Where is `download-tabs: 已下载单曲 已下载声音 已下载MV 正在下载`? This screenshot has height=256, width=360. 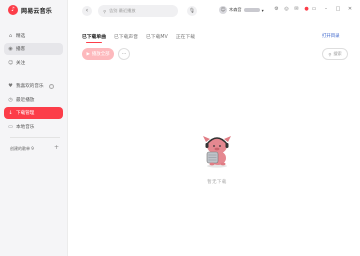 download-tabs: 已下载单曲 已下载声音 已下载MV 正在下载 is located at coordinates (138, 38).